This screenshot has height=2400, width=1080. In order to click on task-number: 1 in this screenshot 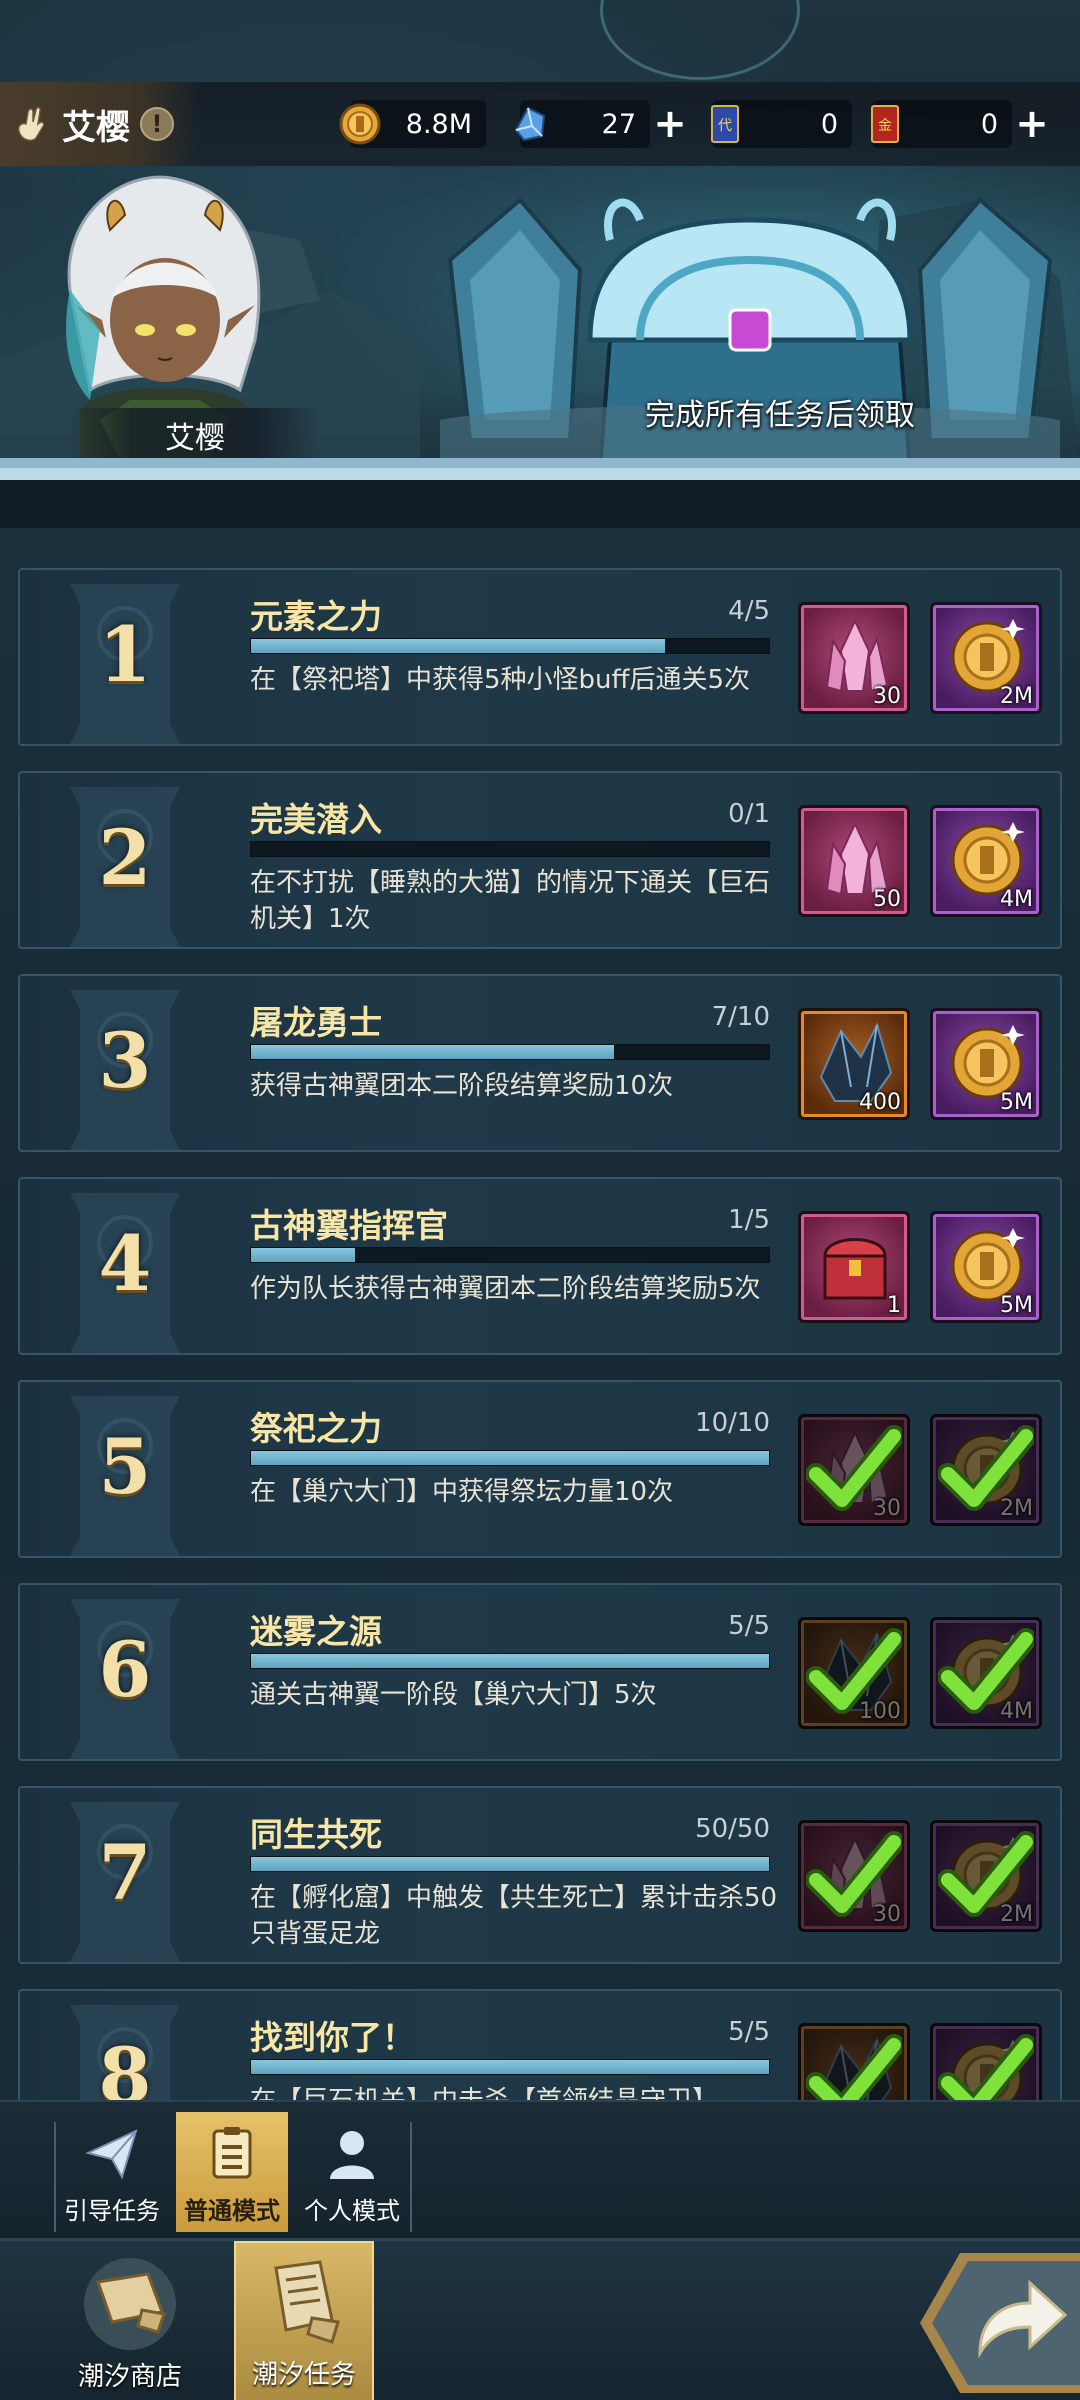, I will do `click(125, 654)`.